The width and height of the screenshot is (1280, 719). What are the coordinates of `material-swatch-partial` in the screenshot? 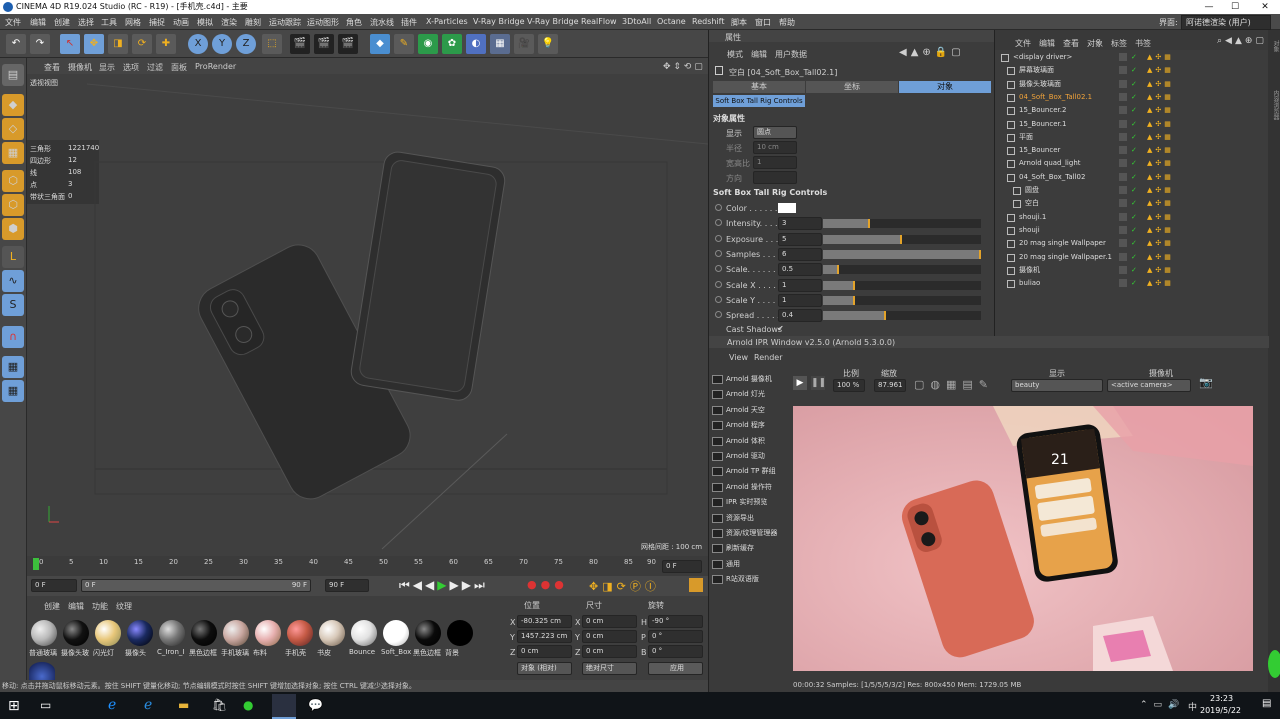 It's located at (42, 671).